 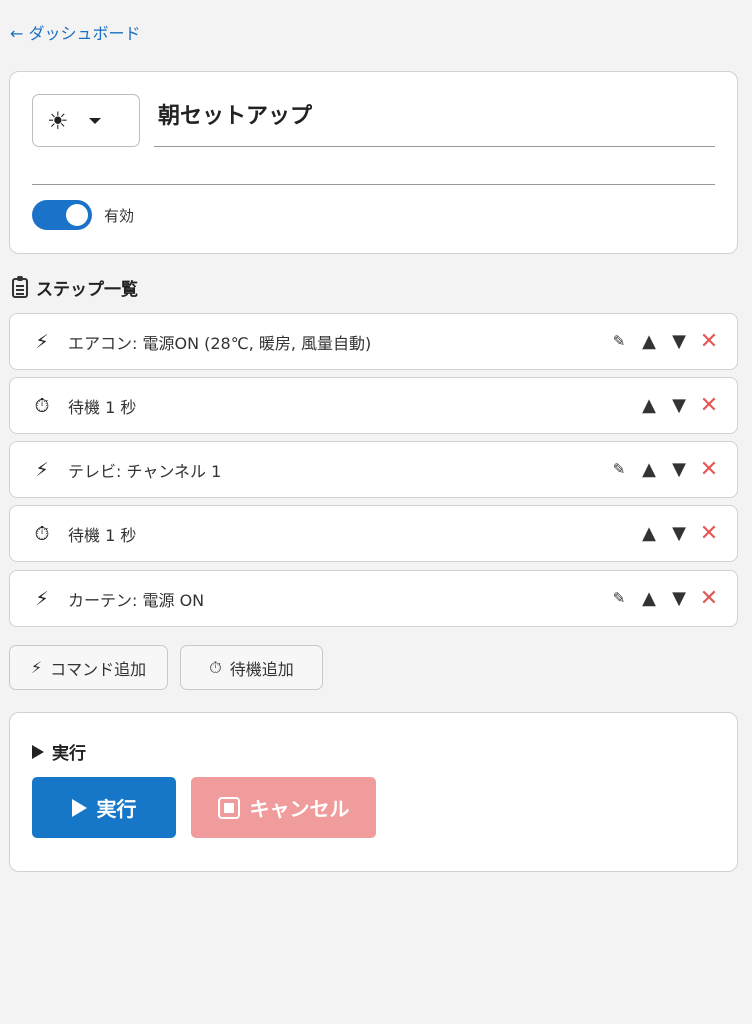 I want to click on run-section-title: 実行, so click(x=59, y=751).